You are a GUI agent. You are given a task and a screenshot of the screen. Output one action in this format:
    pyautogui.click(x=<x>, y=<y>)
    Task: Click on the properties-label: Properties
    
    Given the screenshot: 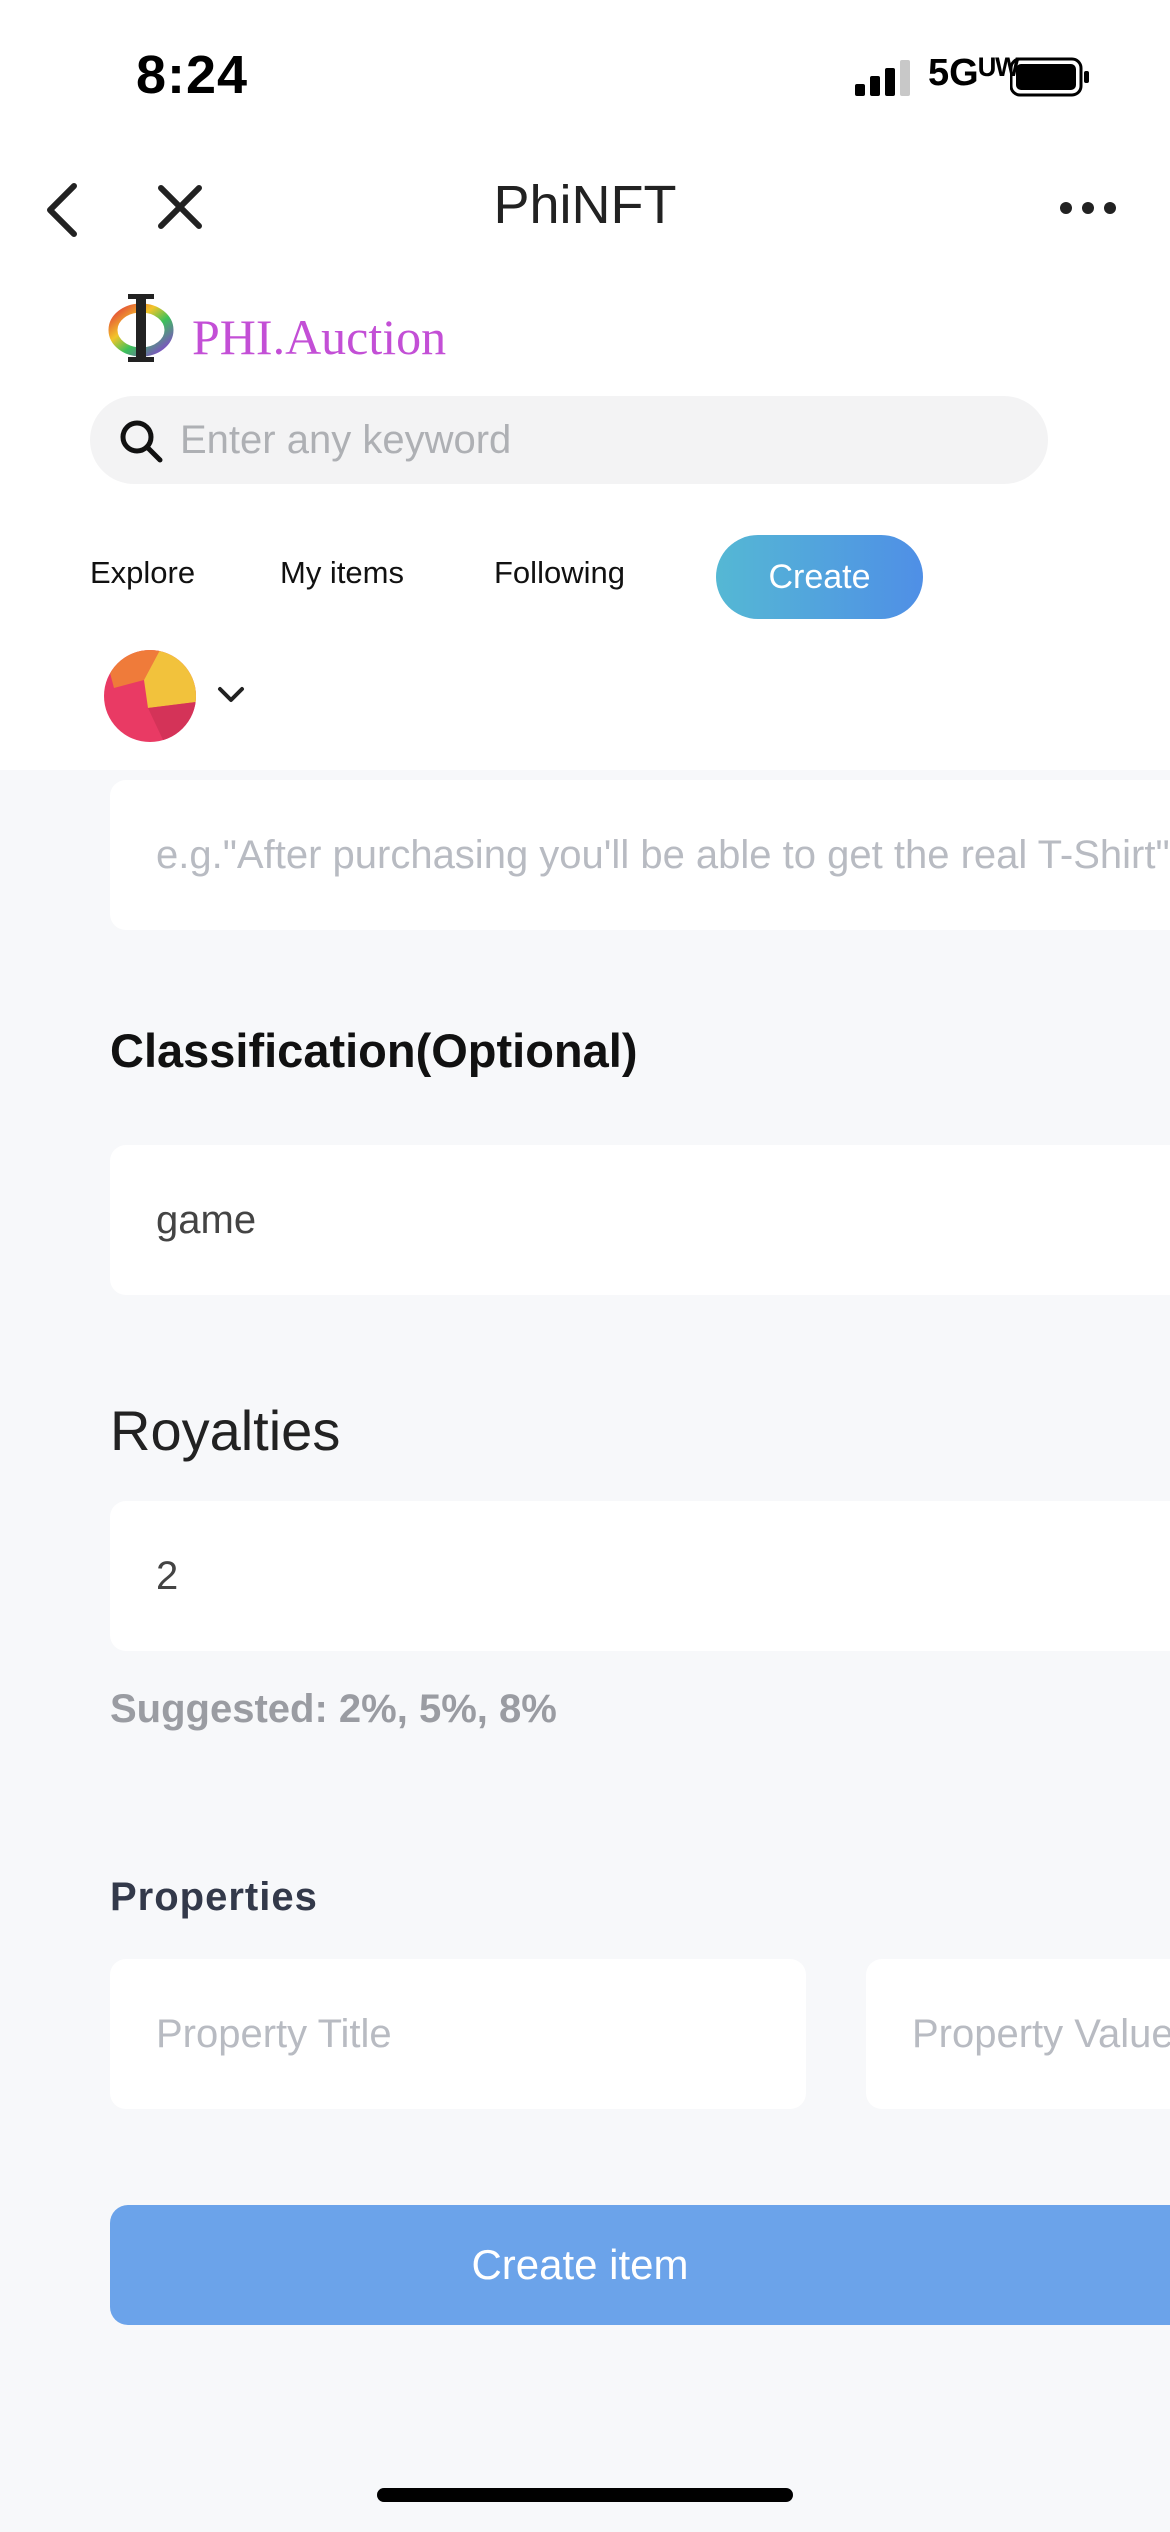 What is the action you would take?
    pyautogui.click(x=214, y=1897)
    